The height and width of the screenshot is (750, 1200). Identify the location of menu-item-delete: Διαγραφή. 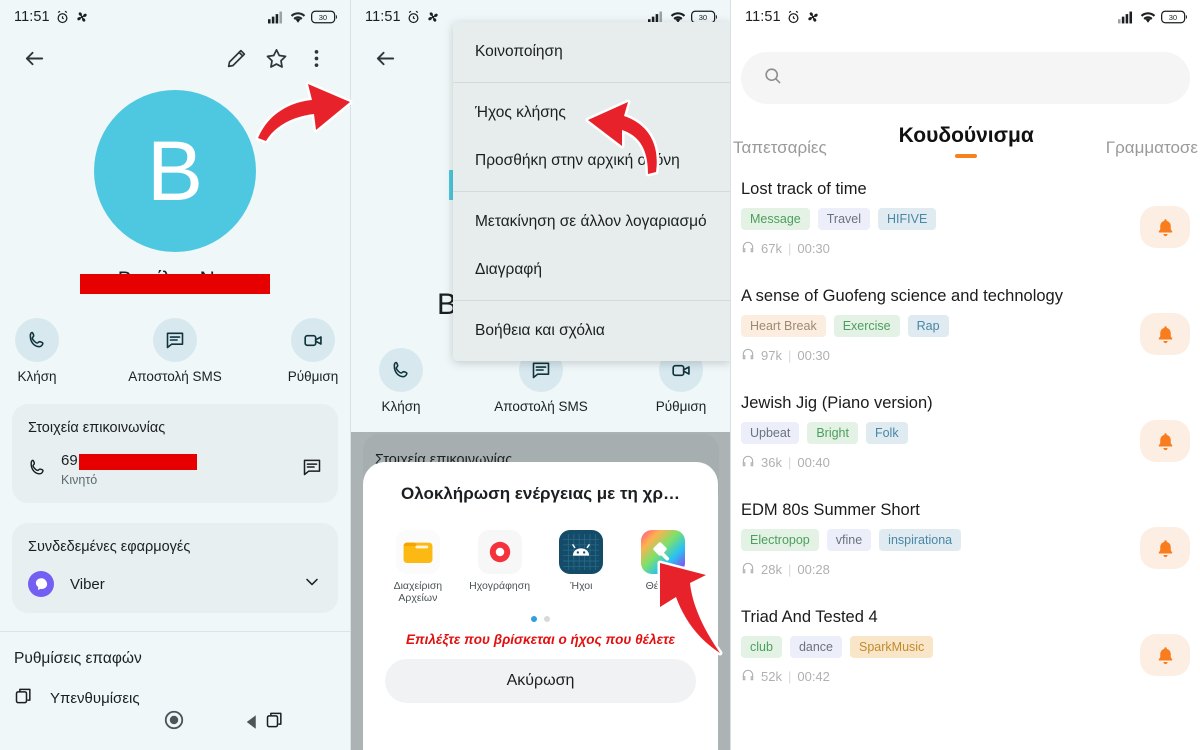
(591, 270).